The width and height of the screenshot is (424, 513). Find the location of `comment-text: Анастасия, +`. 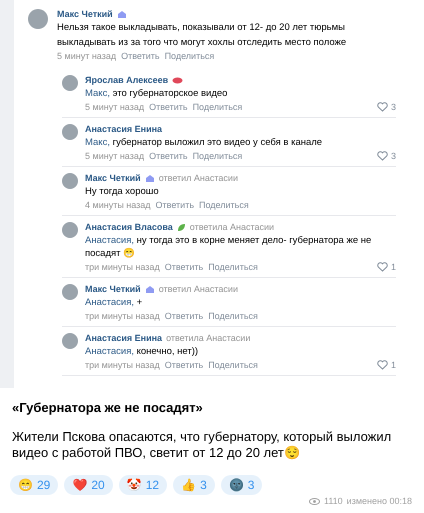

comment-text: Анастасия, + is located at coordinates (114, 302).